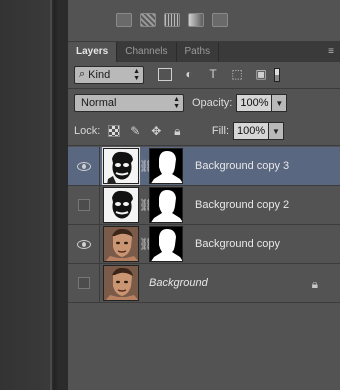 Image resolution: width=340 pixels, height=390 pixels. Describe the element at coordinates (237, 74) in the screenshot. I see `shape-layer-filter-icon: ⬚` at that location.